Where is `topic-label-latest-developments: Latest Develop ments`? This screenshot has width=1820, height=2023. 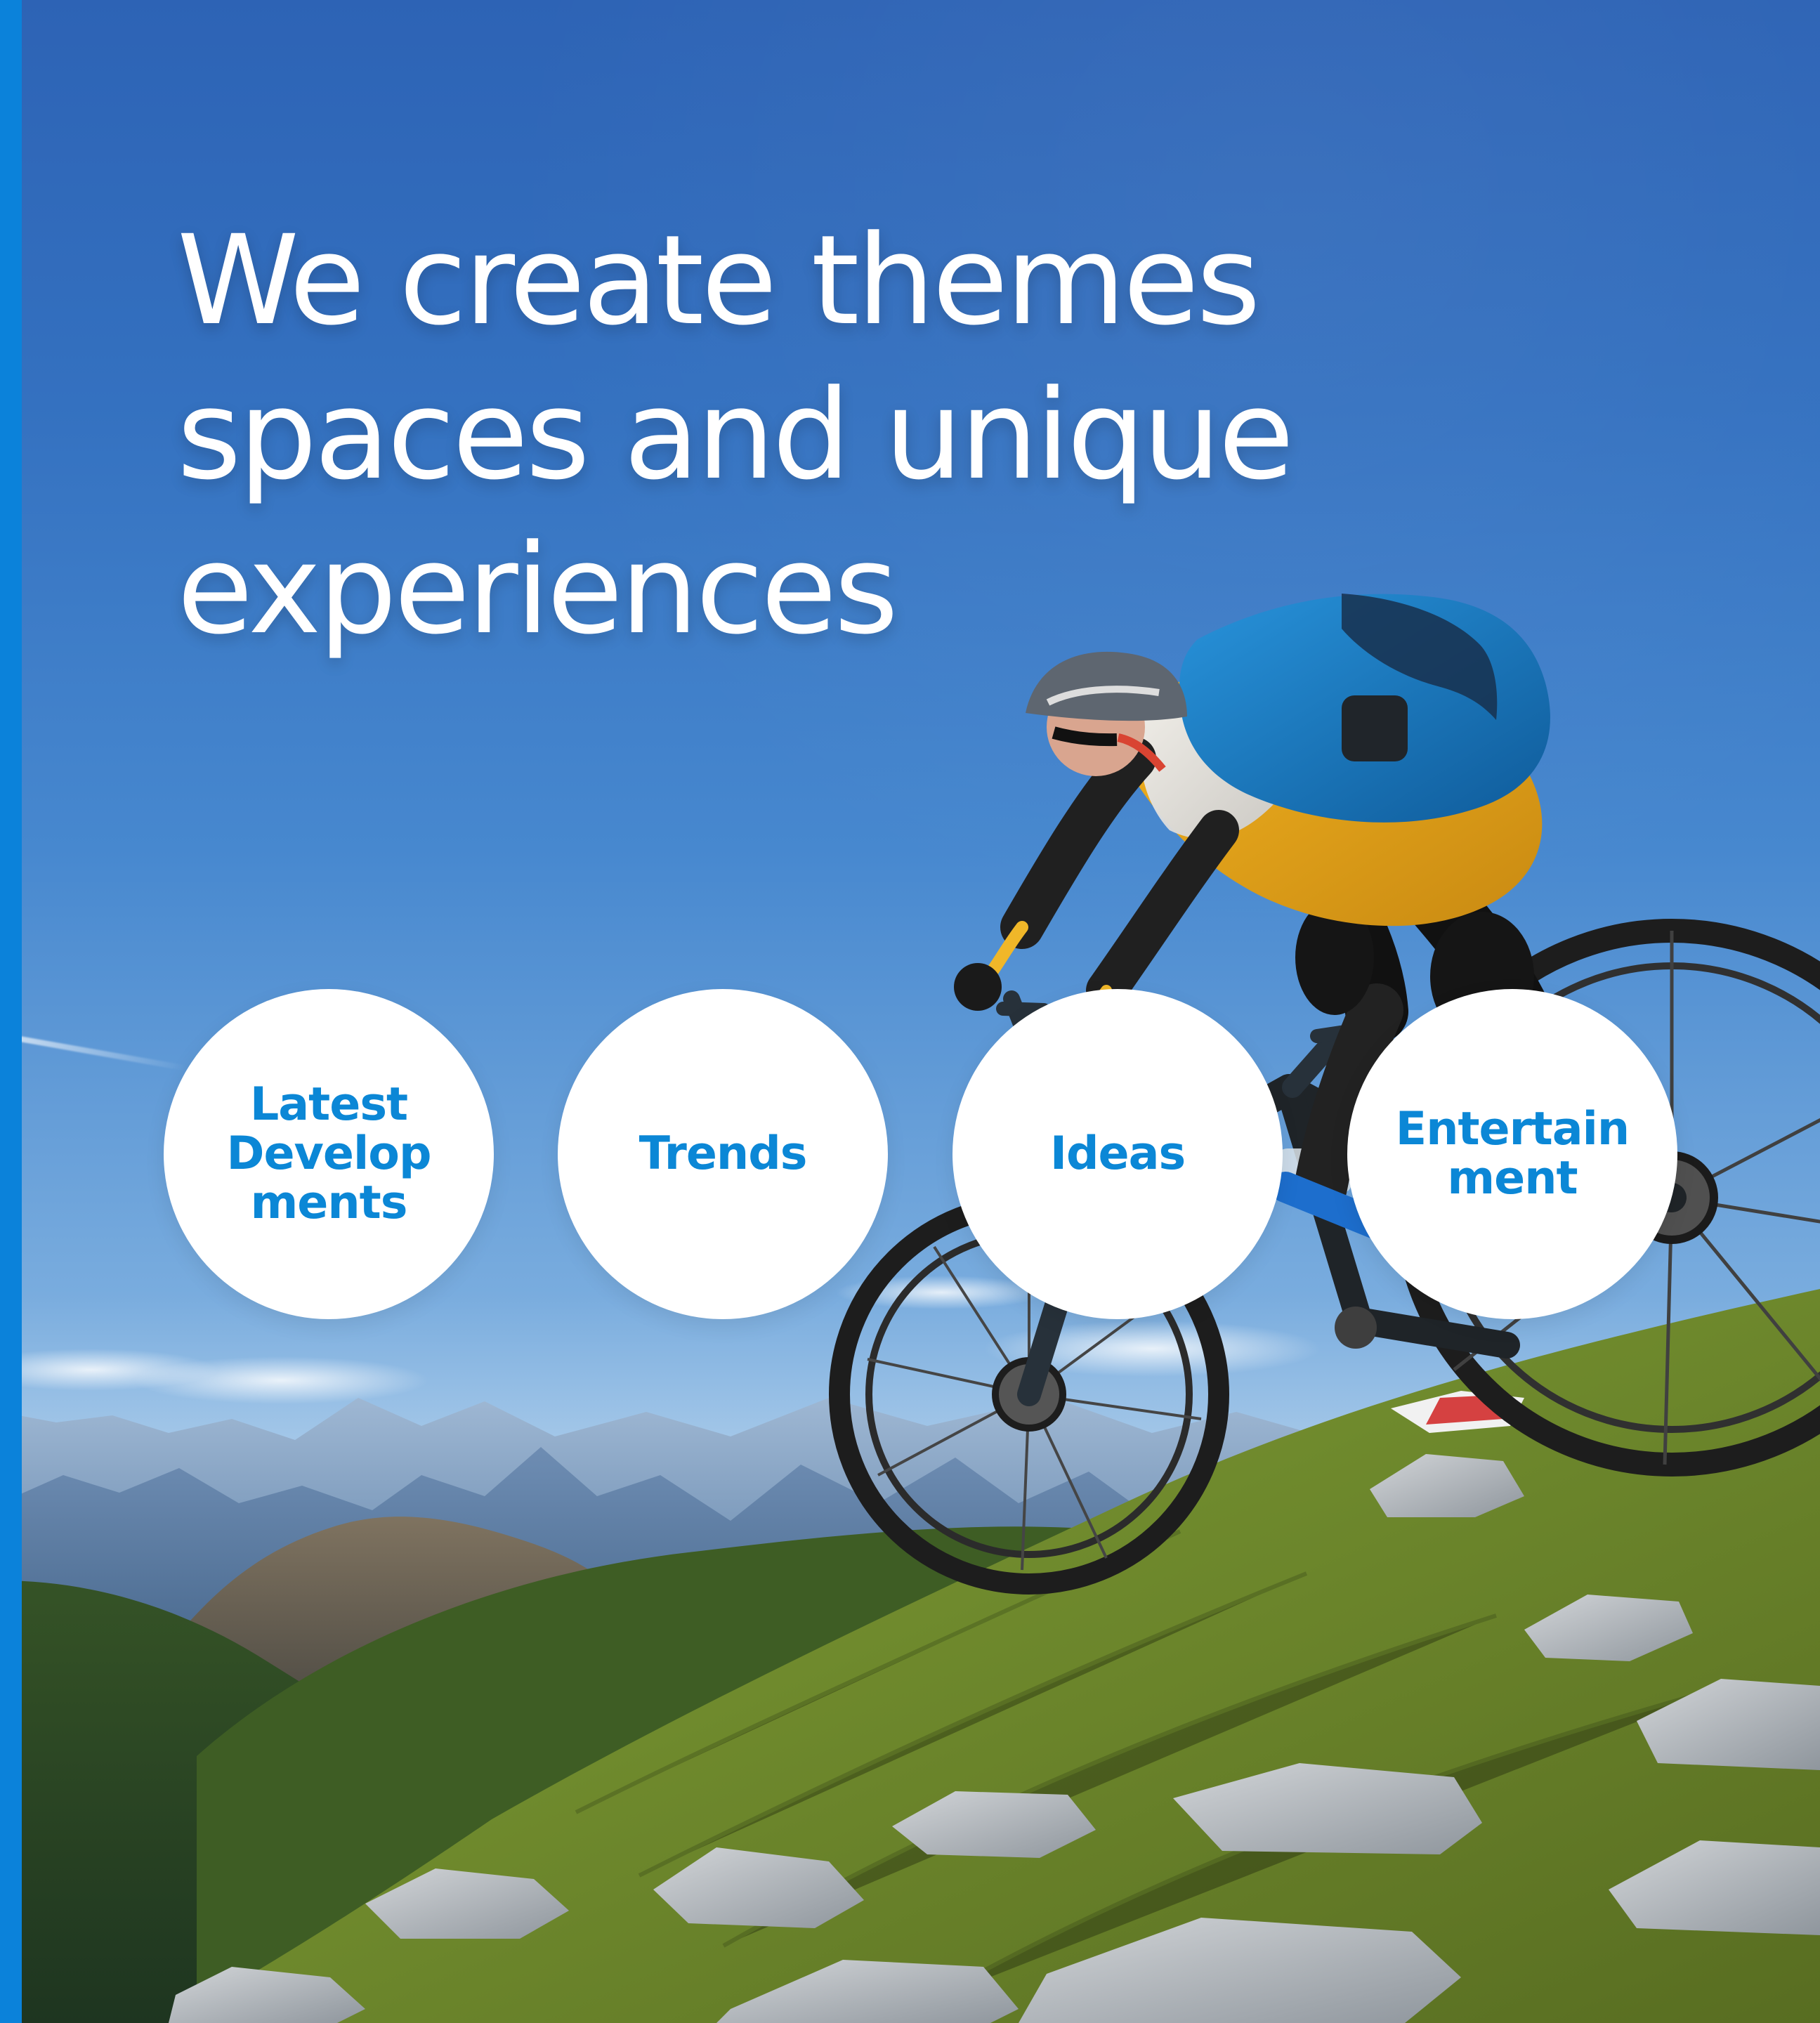 topic-label-latest-developments: Latest Develop ments is located at coordinates (329, 1153).